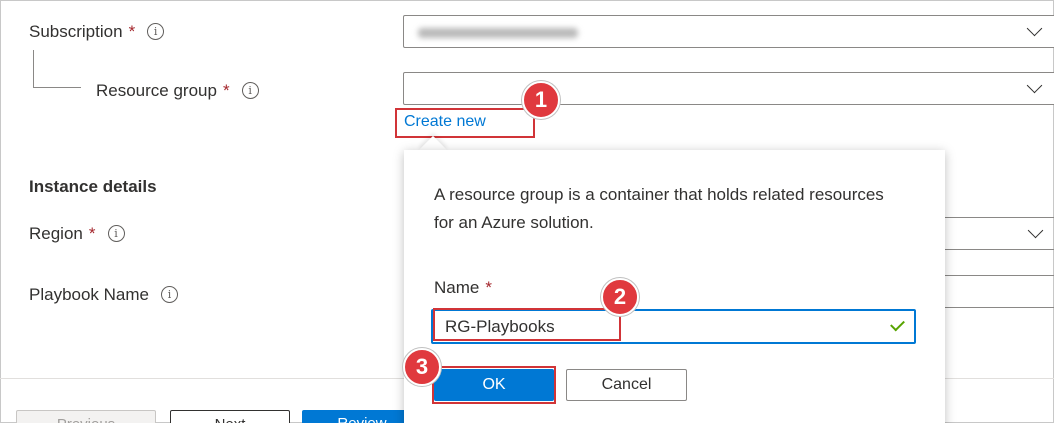 The width and height of the screenshot is (1054, 423). I want to click on name-label: Name, so click(457, 287).